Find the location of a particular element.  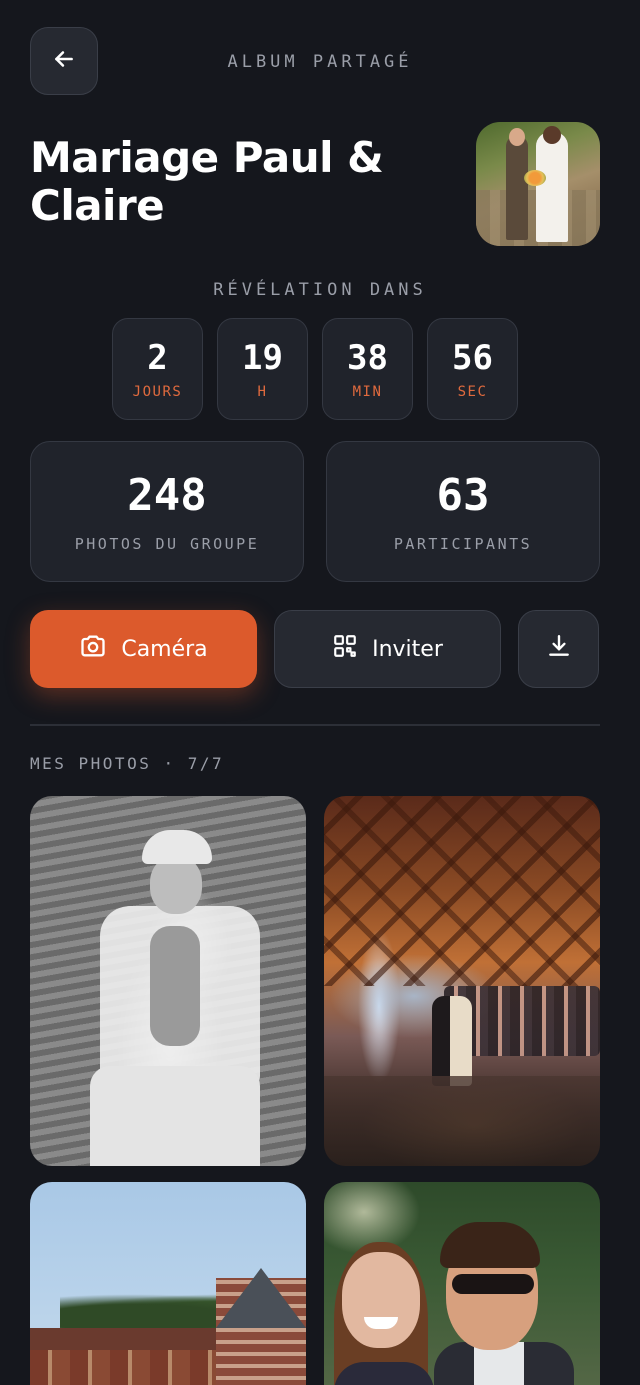

divider is located at coordinates (315, 725).